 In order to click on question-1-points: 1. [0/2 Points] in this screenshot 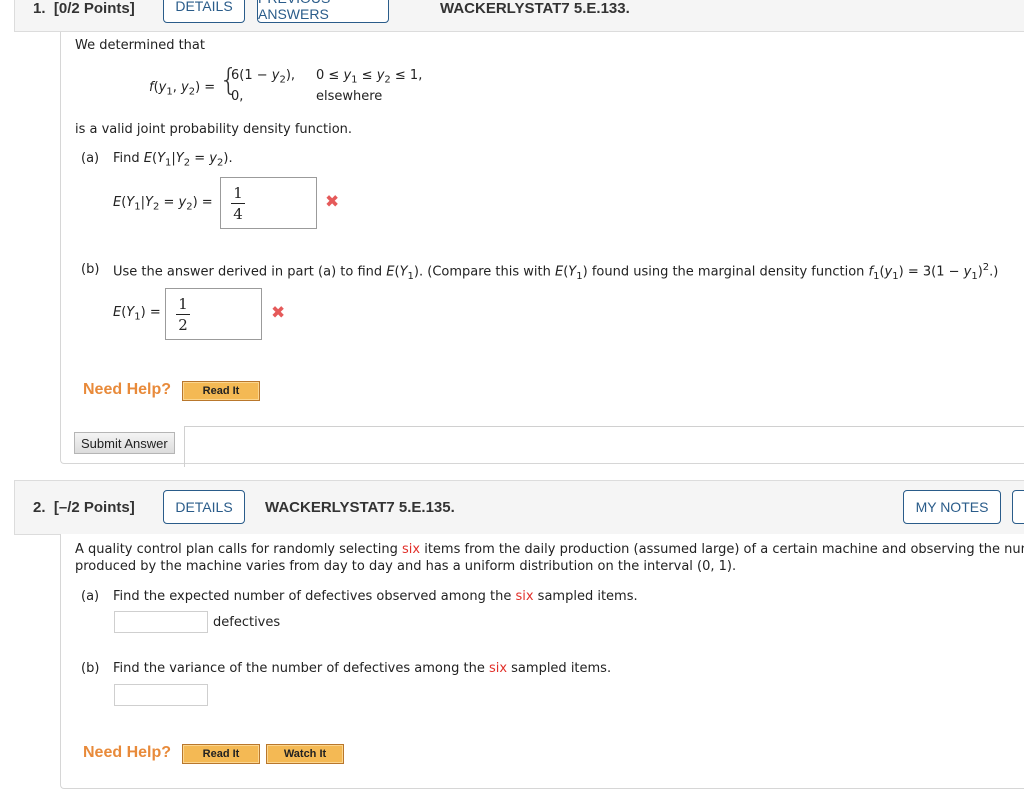, I will do `click(84, 8)`.